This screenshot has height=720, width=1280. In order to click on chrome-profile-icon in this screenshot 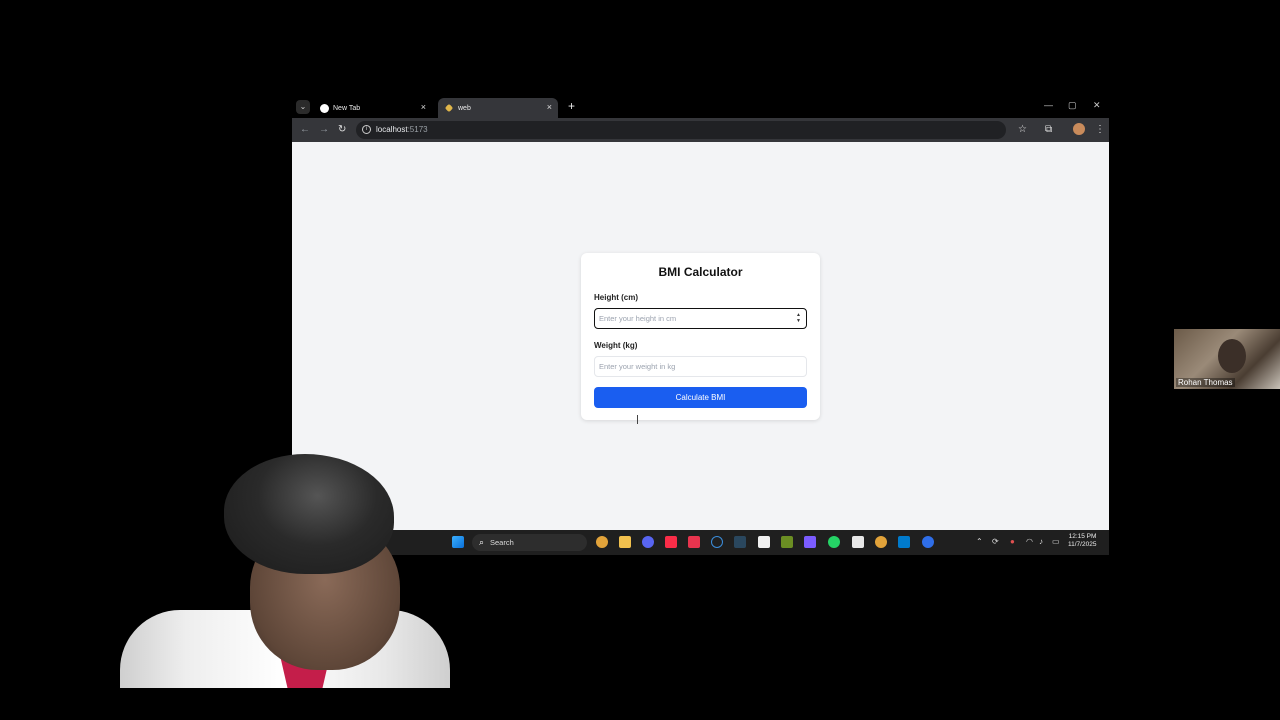, I will do `click(881, 542)`.